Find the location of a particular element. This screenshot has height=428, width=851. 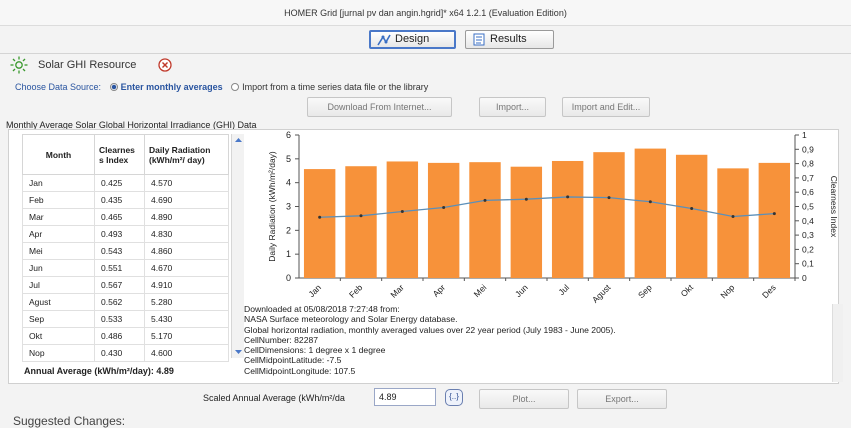

cell-month: Mei is located at coordinates (58, 251).